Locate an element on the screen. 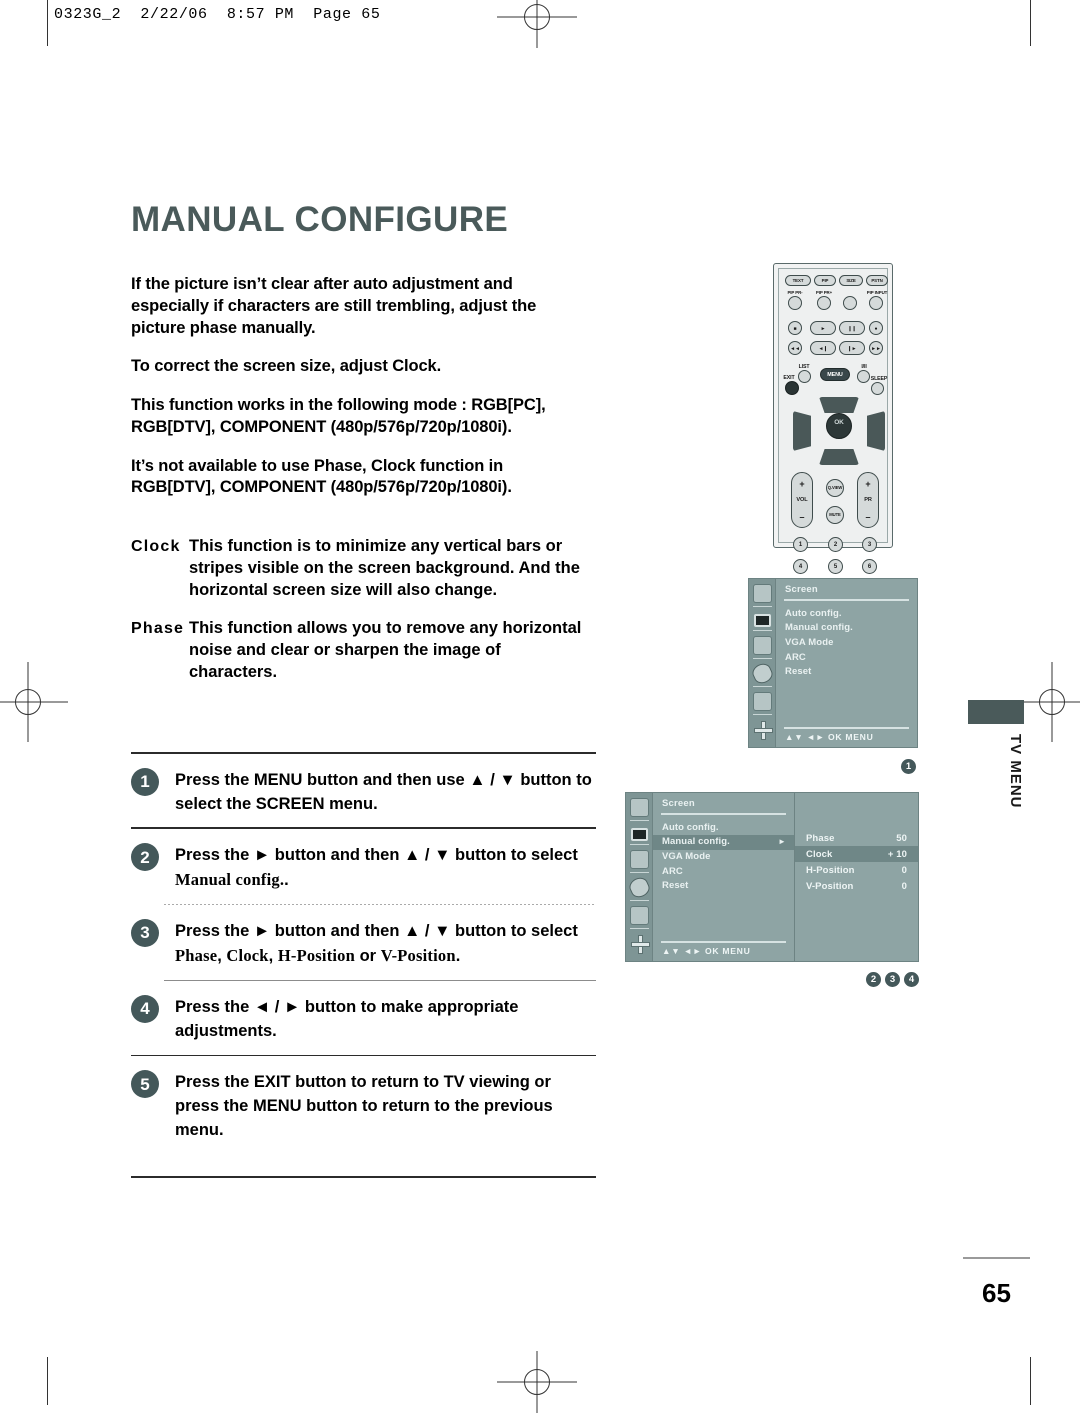 The height and width of the screenshot is (1413, 1080). chevron-right-icon: ► is located at coordinates (781, 842).